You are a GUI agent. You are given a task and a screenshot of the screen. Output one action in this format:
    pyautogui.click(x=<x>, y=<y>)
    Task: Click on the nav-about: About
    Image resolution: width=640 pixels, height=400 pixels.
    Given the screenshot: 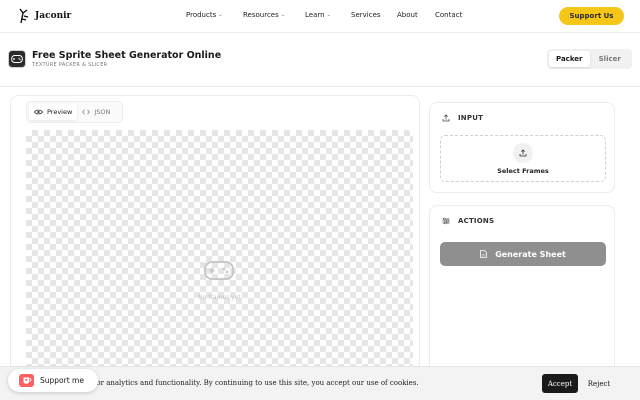 What is the action you would take?
    pyautogui.click(x=407, y=15)
    